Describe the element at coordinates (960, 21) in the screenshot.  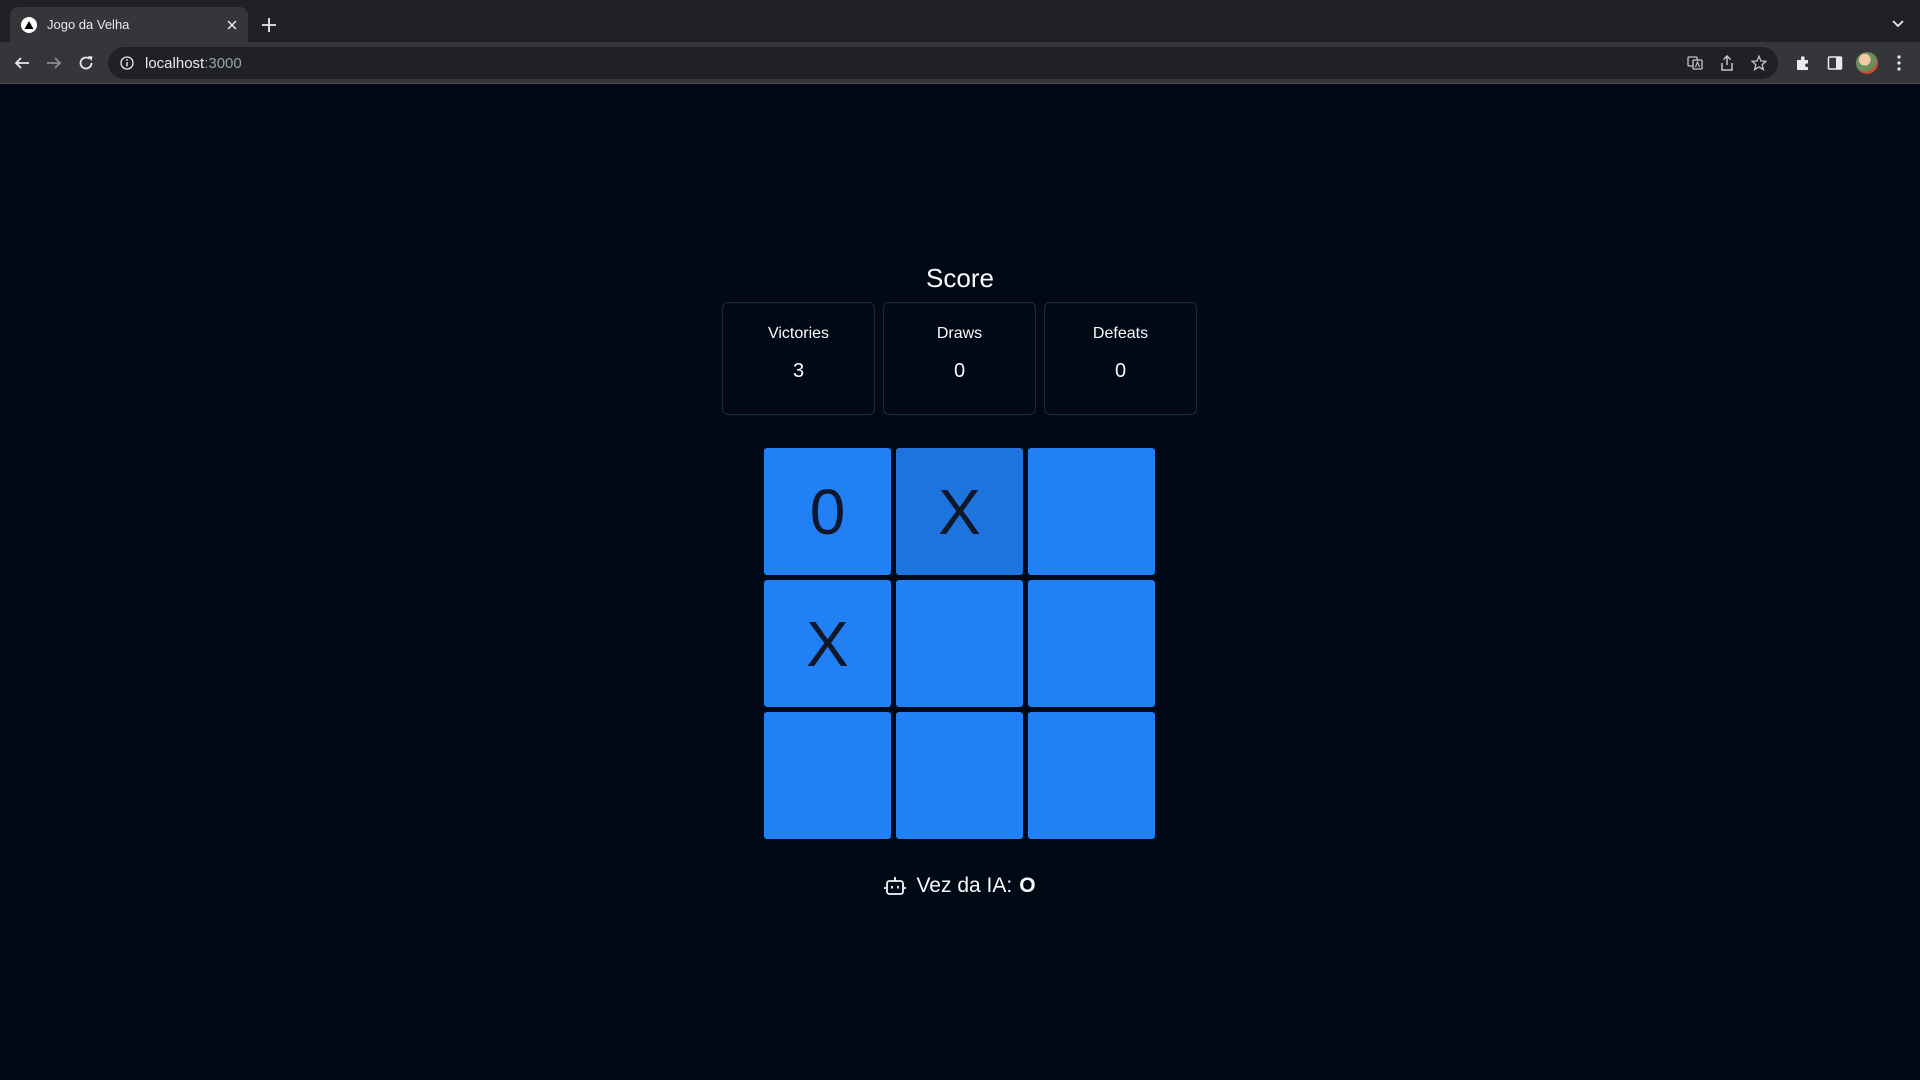
I see `browser-tab-bar: Jogo da Velha` at that location.